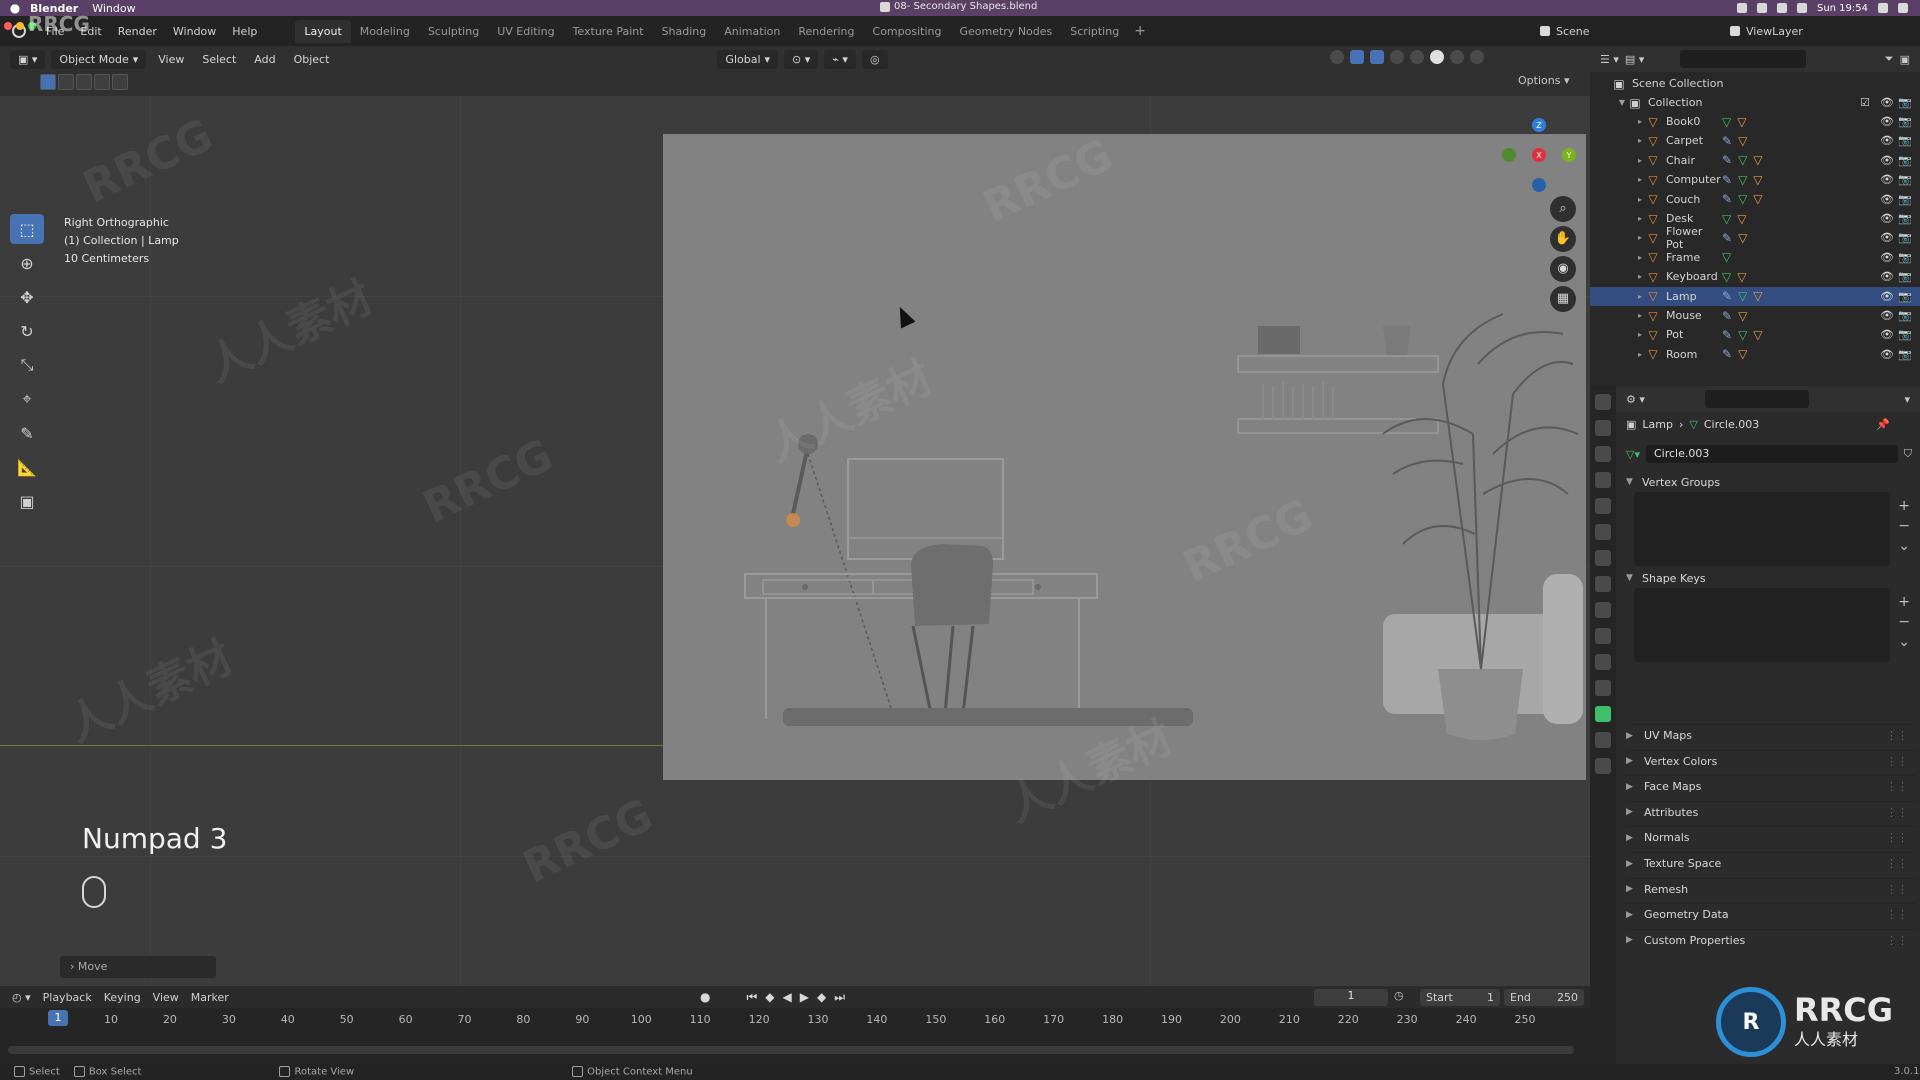 Image resolution: width=1920 pixels, height=1080 pixels. I want to click on physics-tab-icon, so click(1603, 662).